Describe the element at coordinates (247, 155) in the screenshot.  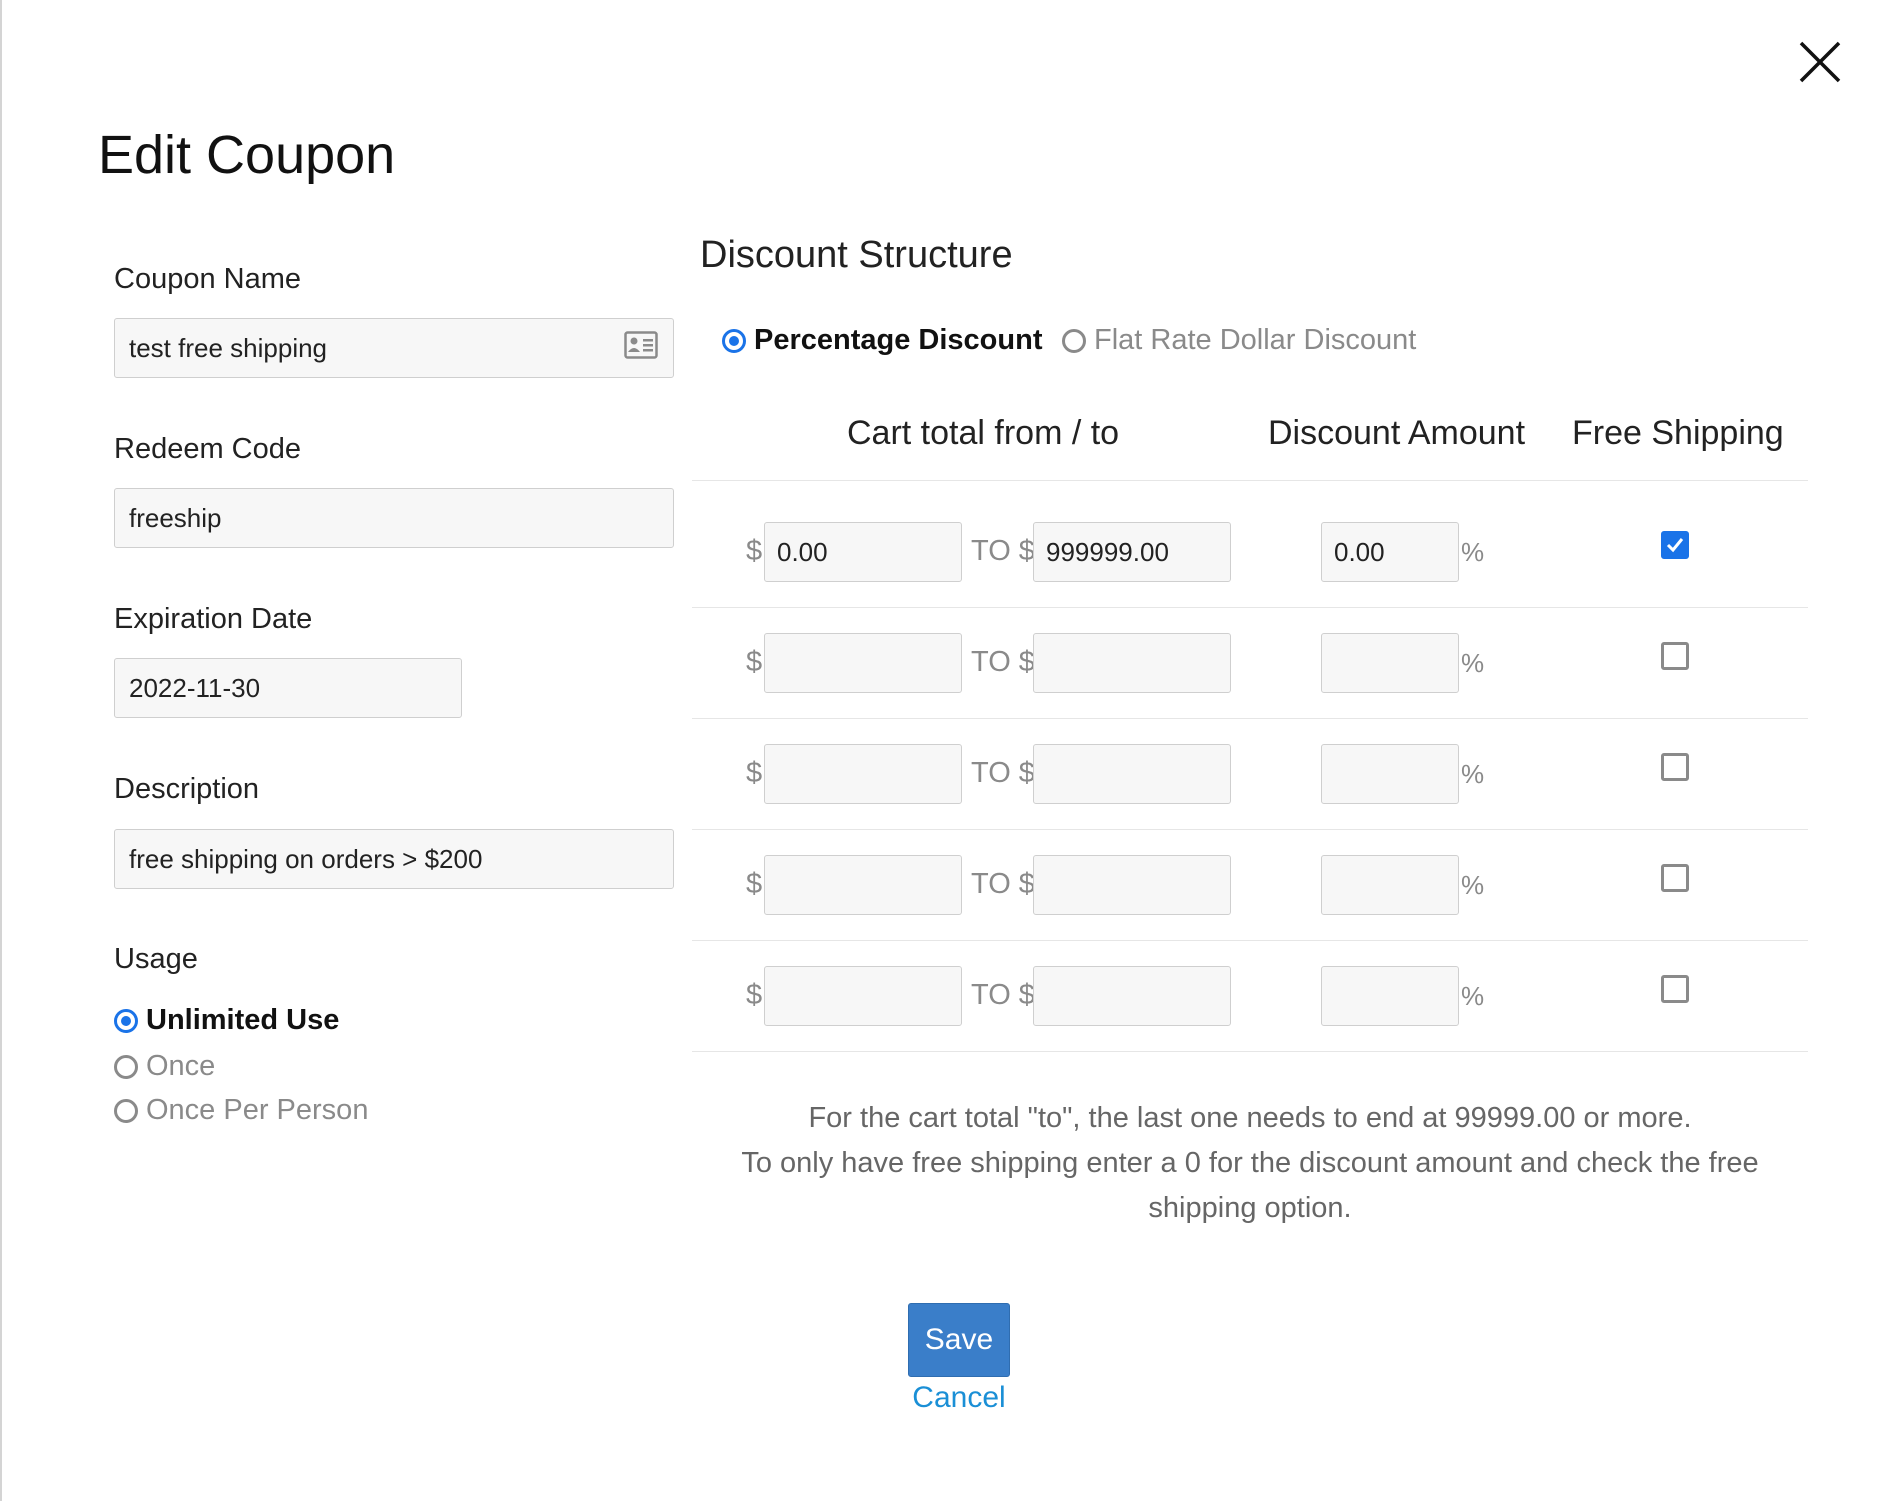
I see `page-title: Edit Coupon` at that location.